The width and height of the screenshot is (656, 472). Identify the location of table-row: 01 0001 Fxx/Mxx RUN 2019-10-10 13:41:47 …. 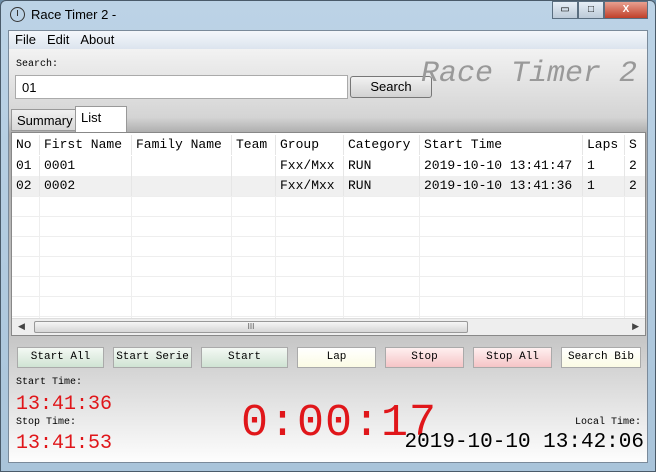
(328, 166).